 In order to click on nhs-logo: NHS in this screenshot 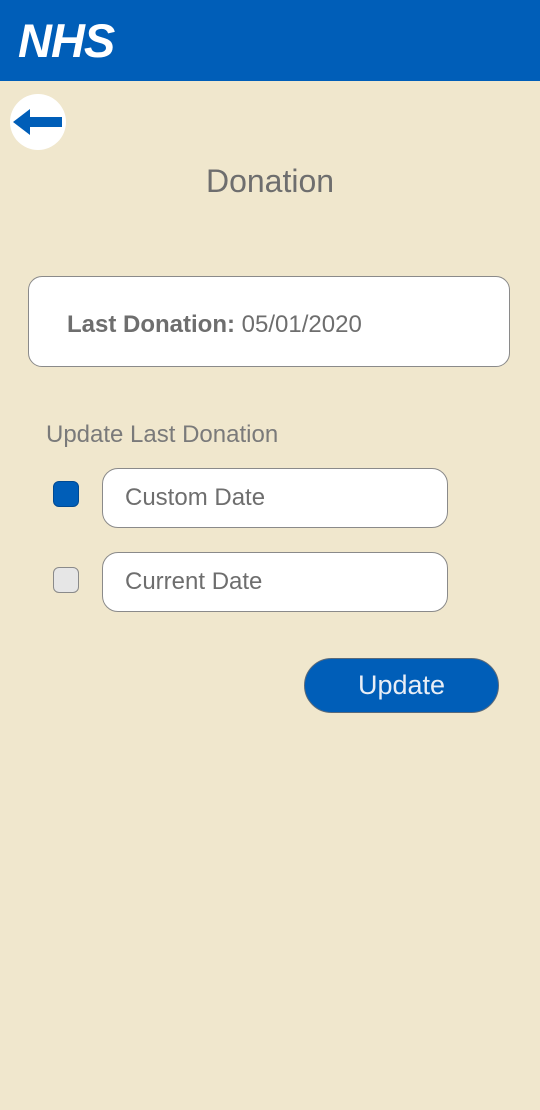, I will do `click(66, 40)`.